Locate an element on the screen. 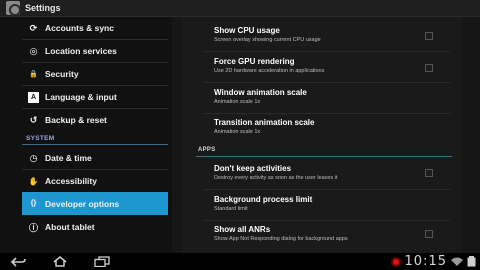 This screenshot has height=270, width=480. option-title: Show all ANRs is located at coordinates (242, 229).